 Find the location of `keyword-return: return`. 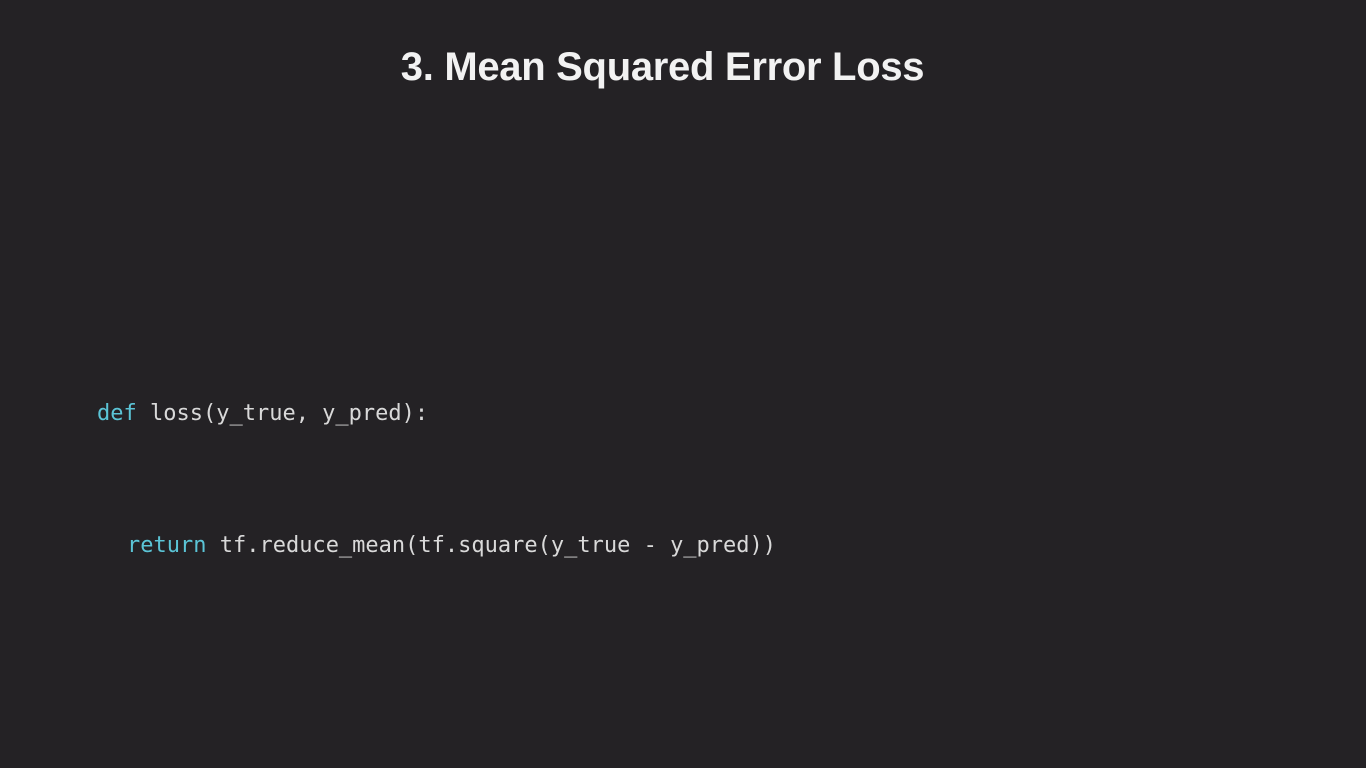

keyword-return: return is located at coordinates (167, 545).